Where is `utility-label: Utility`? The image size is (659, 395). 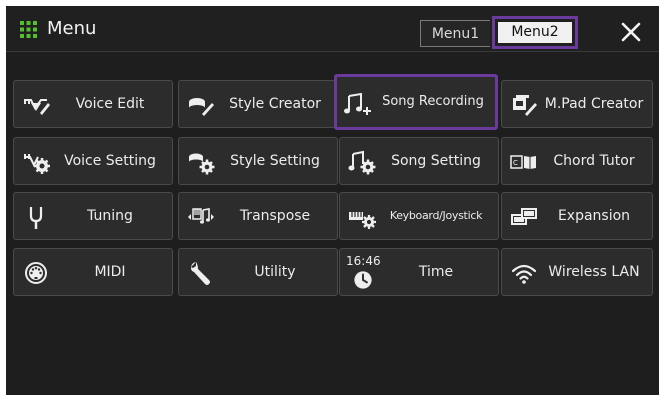
utility-label: Utility is located at coordinates (275, 272).